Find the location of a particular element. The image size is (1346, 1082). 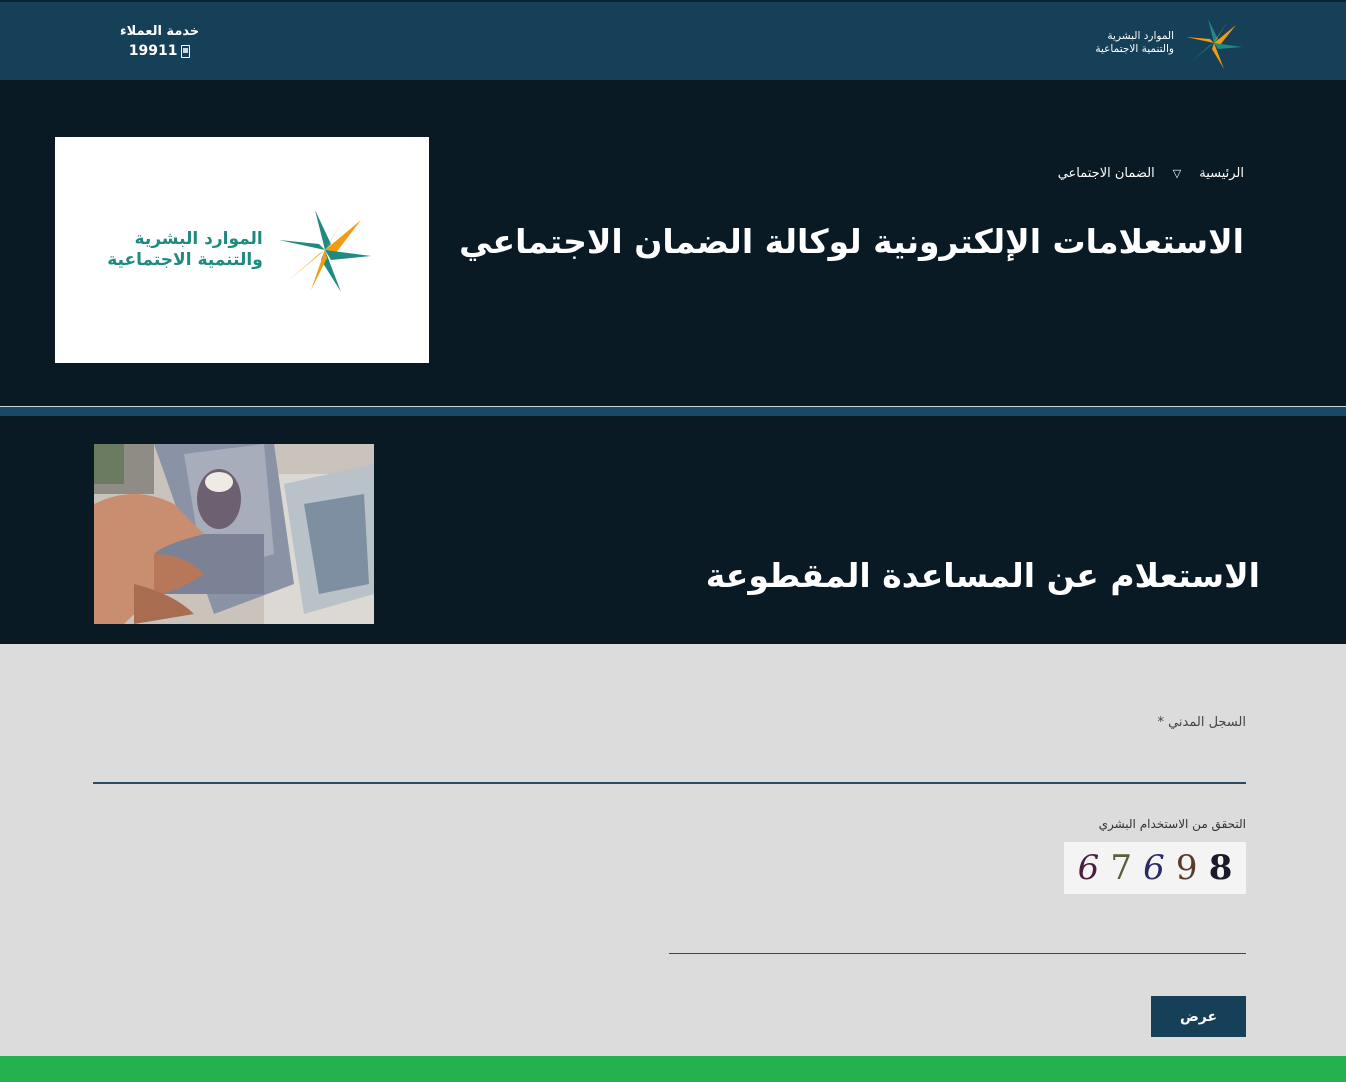

brand-logo: الموارد البشرية والتنمية الاجتماعية is located at coordinates (1170, 43).